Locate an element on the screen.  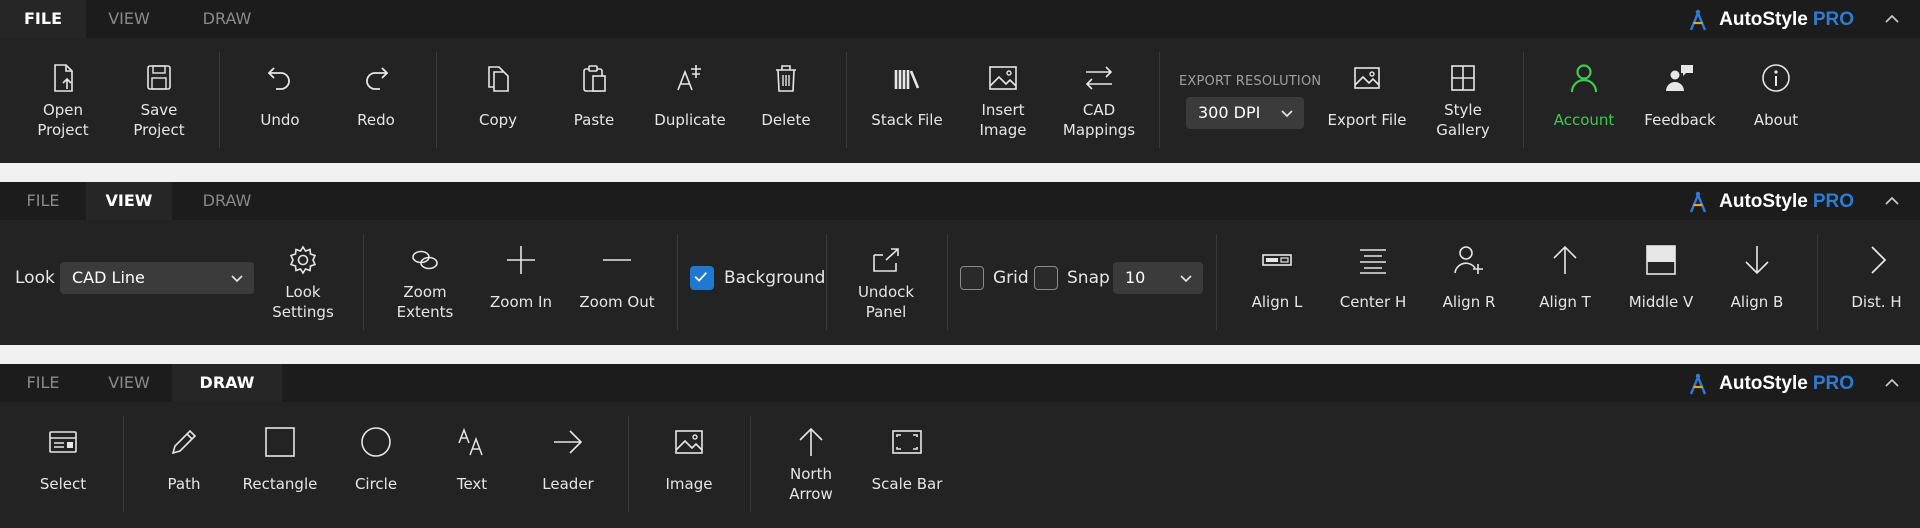
align-bottom-button: Align B is located at coordinates (1757, 278).